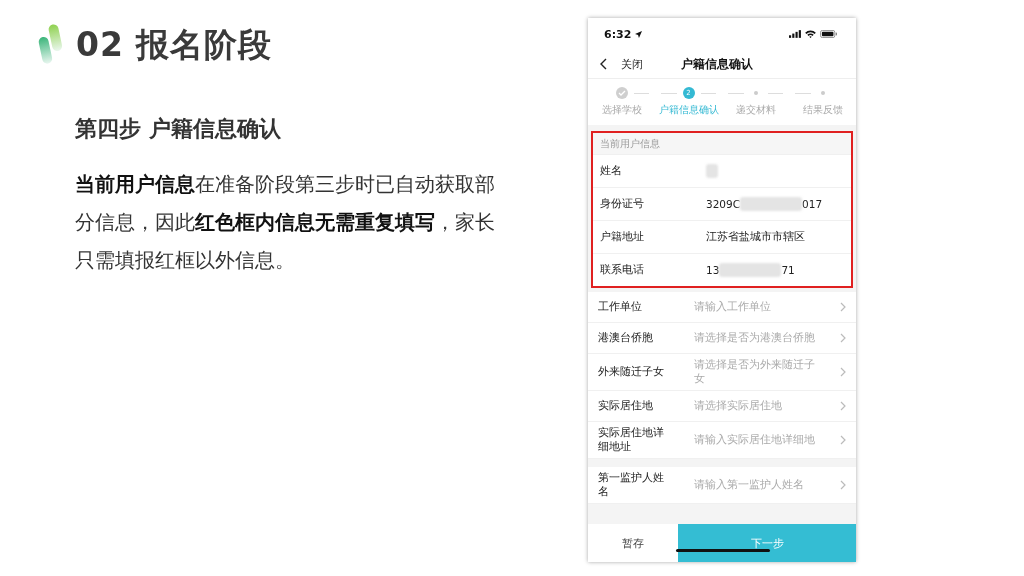 Image resolution: width=1024 pixels, height=576 pixels. What do you see at coordinates (717, 64) in the screenshot?
I see `screen-title: 户籍信息确认` at bounding box center [717, 64].